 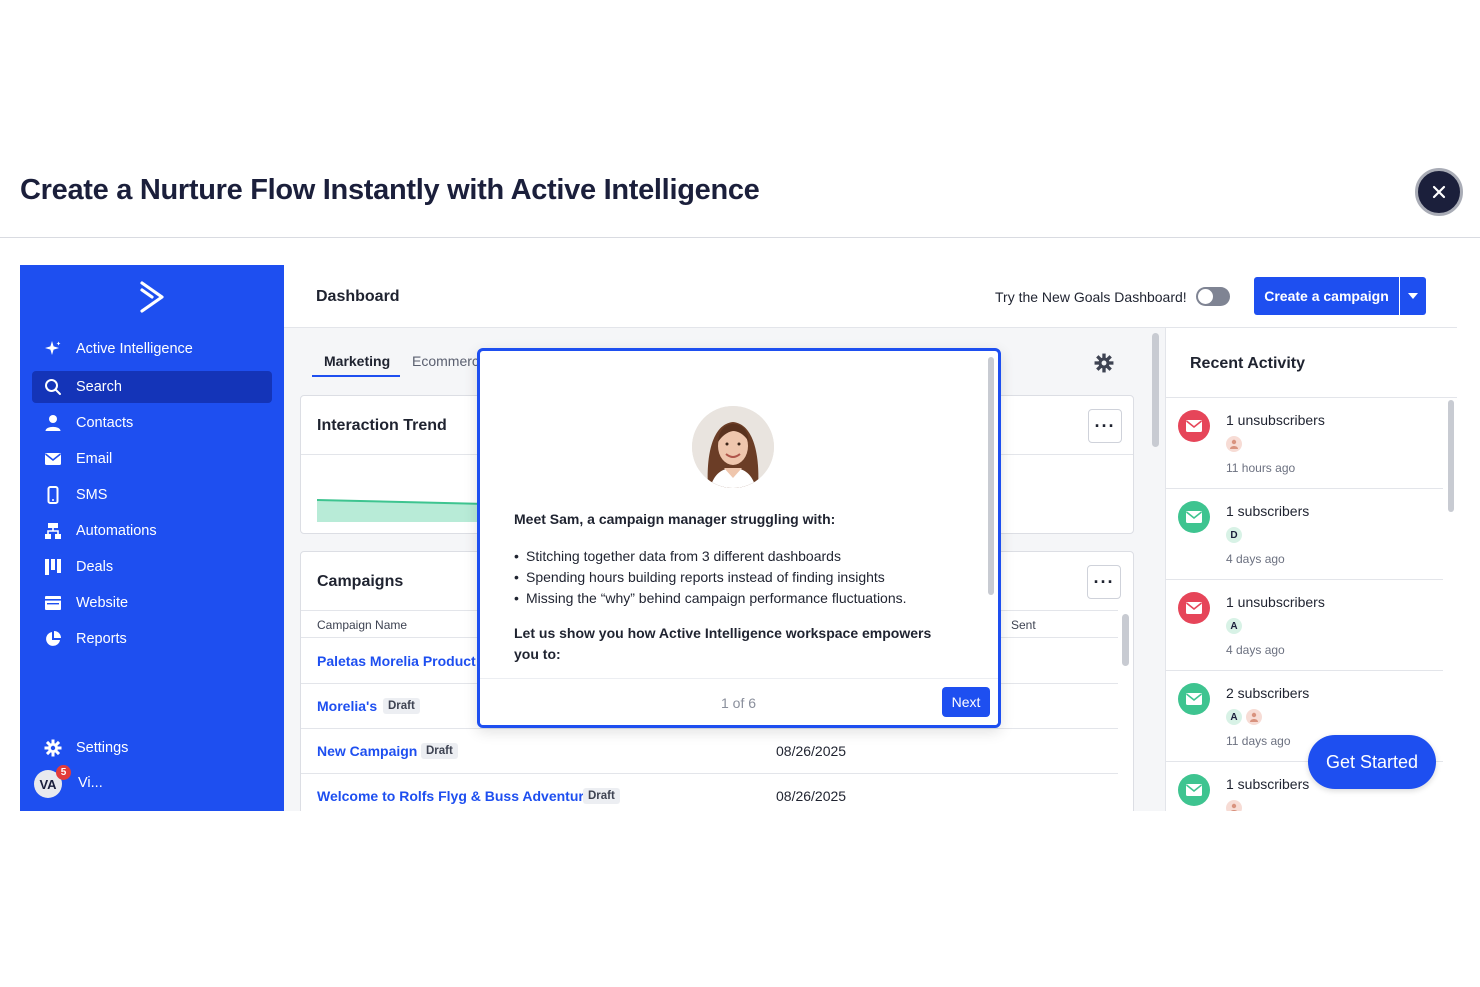 I want to click on recent-activity-title: Recent Activity, so click(x=1247, y=363).